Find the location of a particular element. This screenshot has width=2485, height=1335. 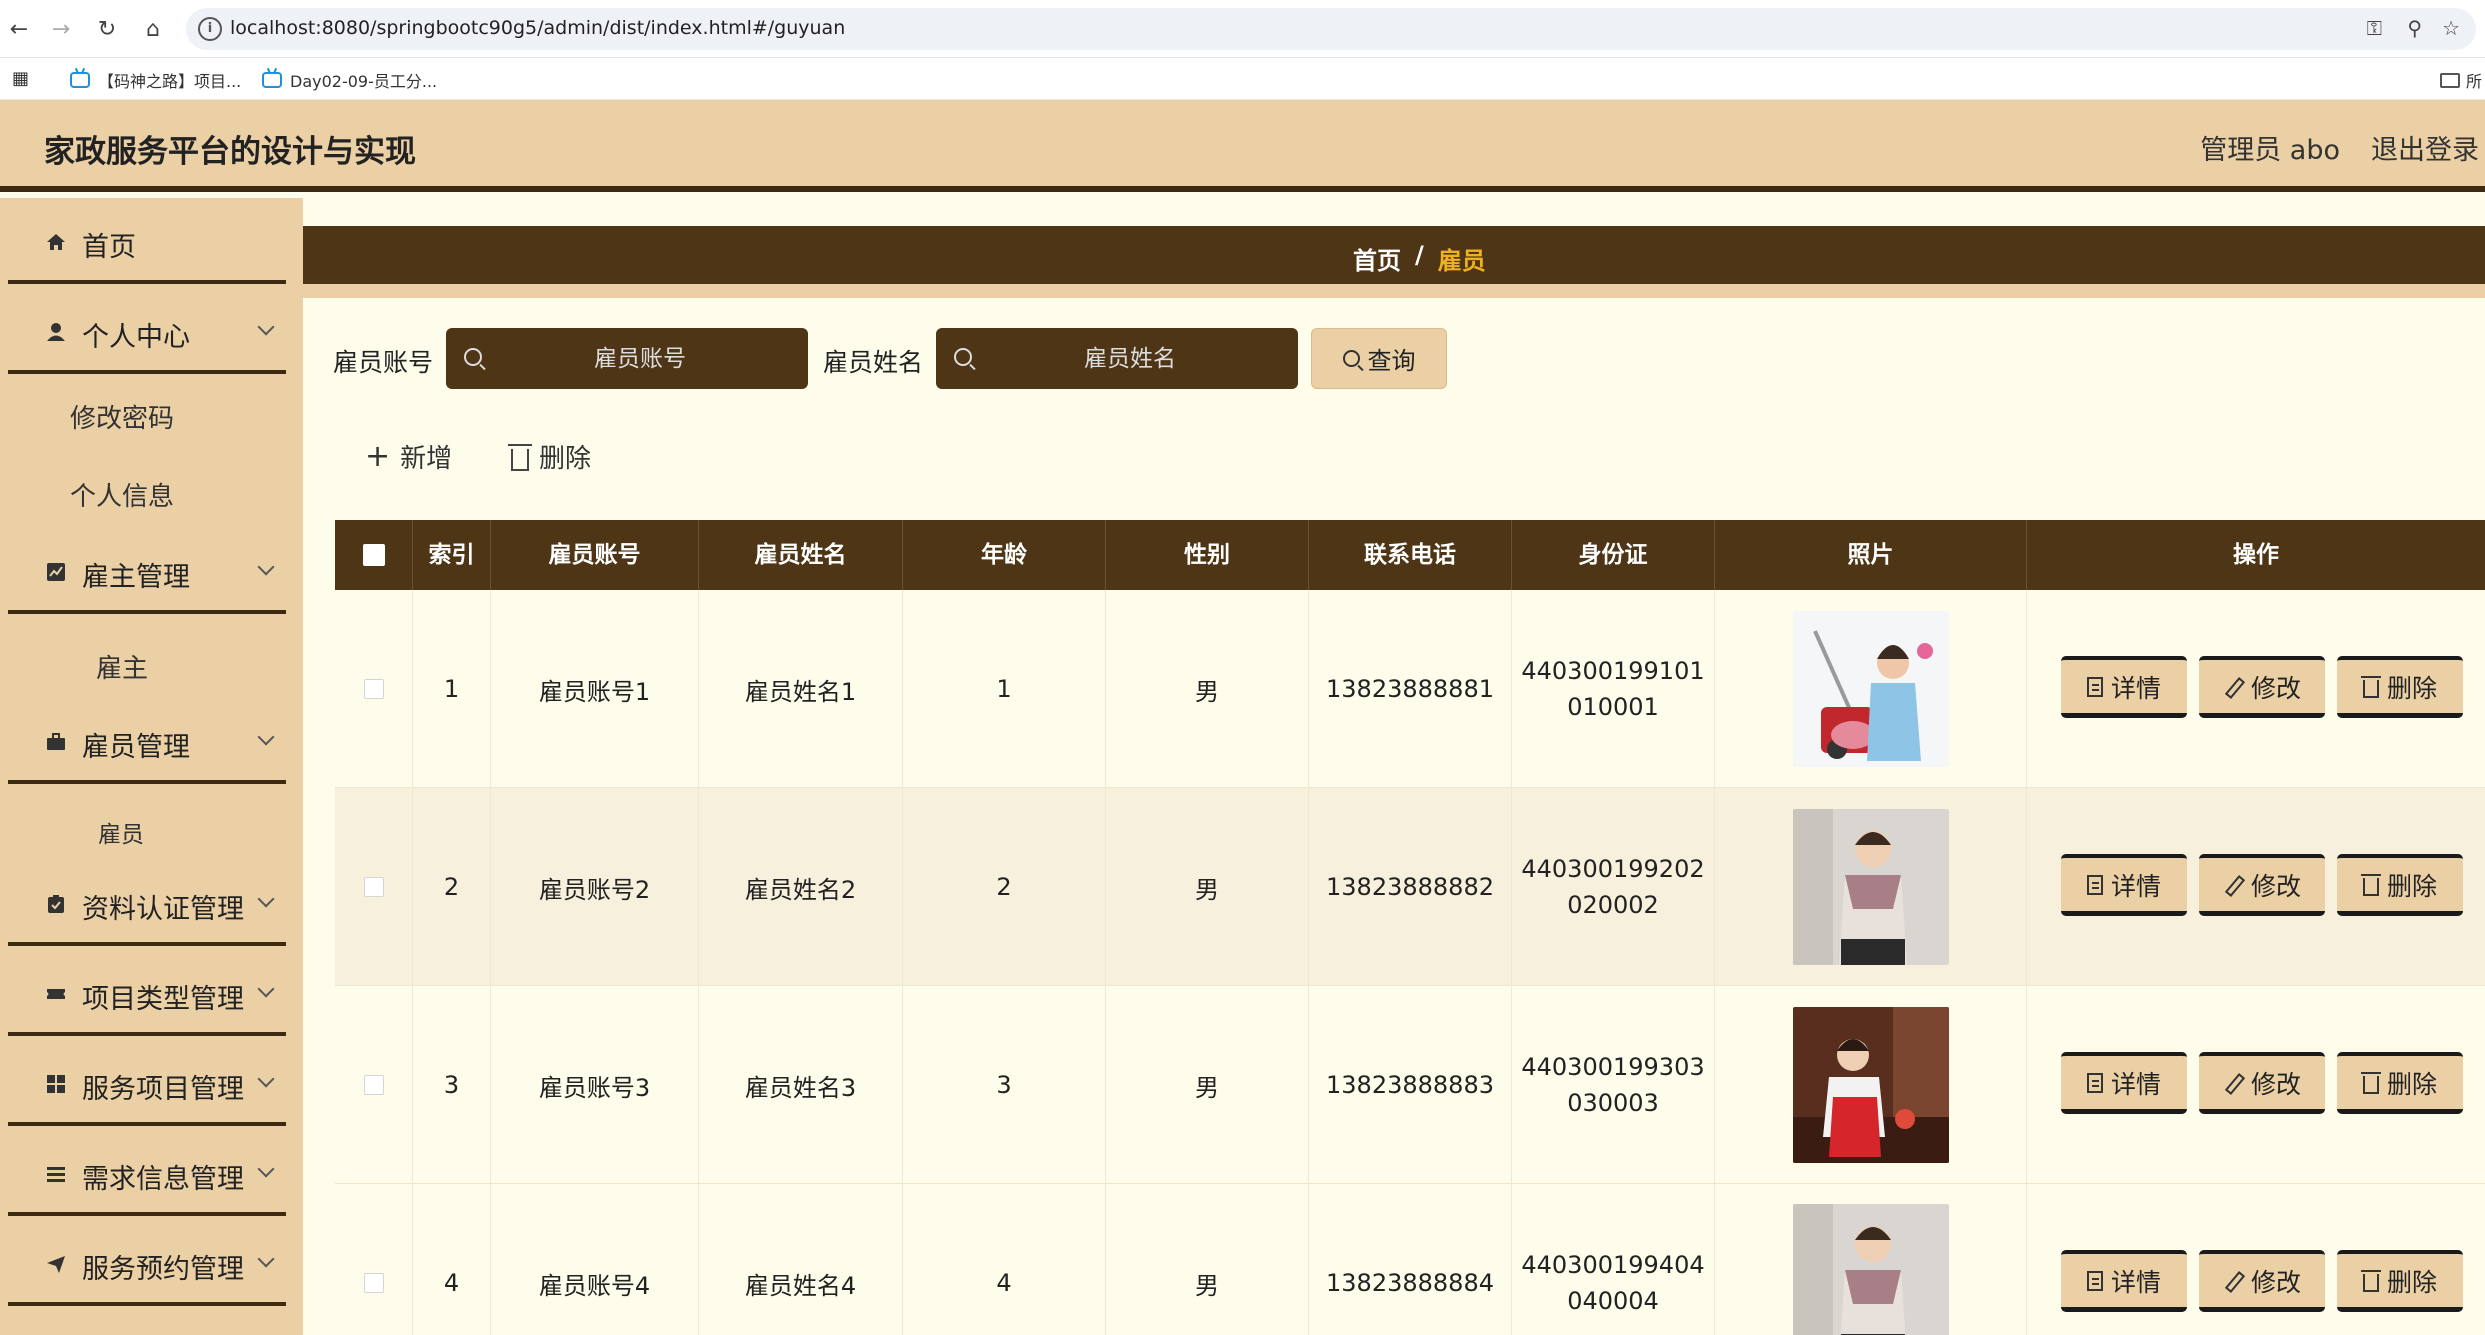

batch-delete-button: 删除 is located at coordinates (549, 456).